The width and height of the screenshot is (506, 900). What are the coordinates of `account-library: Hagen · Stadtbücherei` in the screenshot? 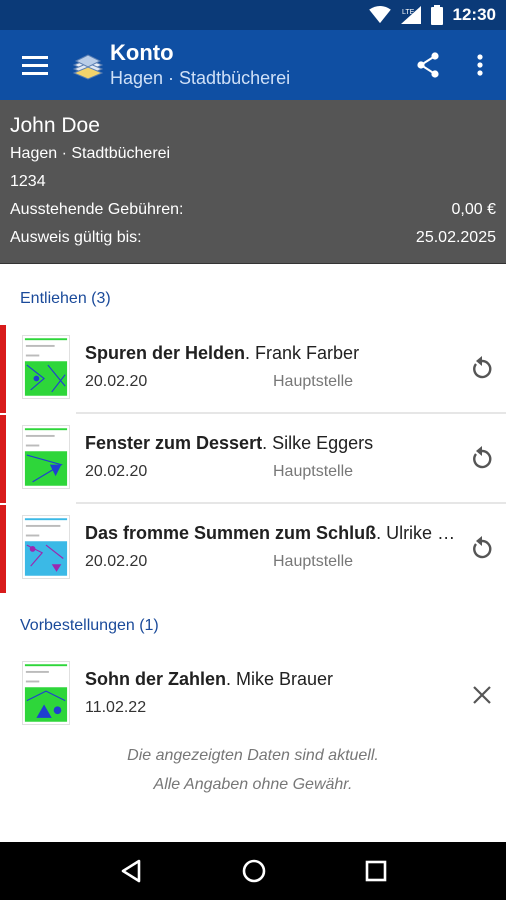 It's located at (90, 153).